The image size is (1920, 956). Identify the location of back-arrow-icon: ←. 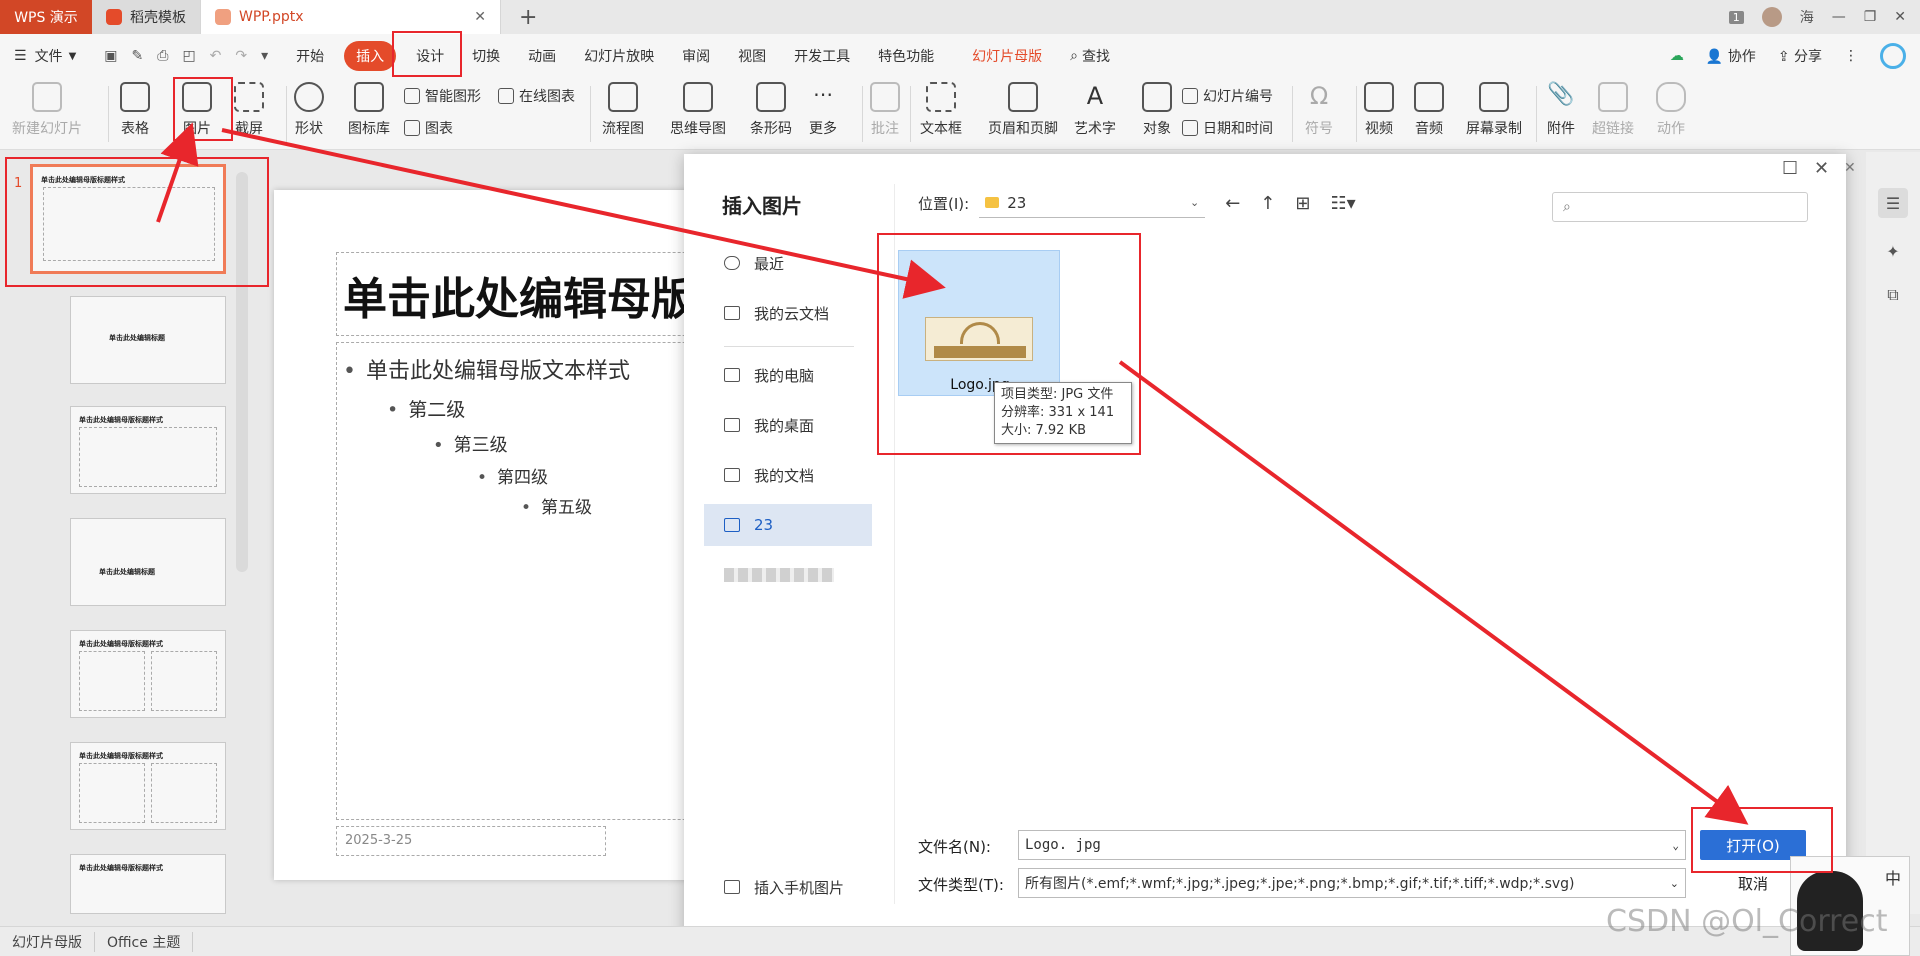
(1232, 203).